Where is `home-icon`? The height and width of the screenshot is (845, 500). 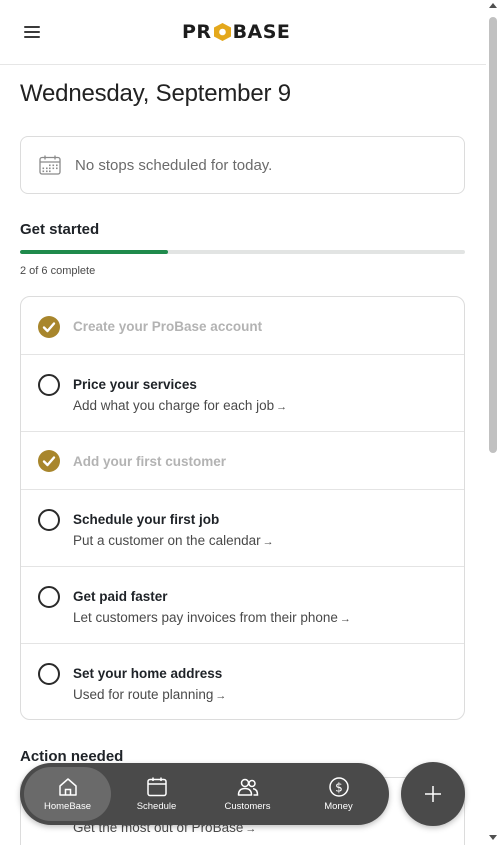 home-icon is located at coordinates (67, 787).